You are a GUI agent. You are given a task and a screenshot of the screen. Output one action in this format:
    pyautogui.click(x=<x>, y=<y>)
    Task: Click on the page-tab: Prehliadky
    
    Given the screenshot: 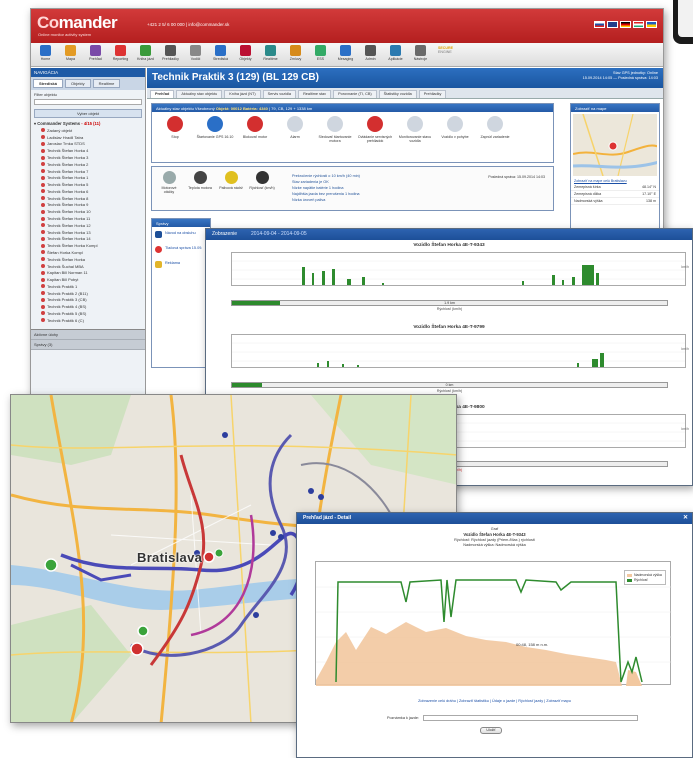 What is the action you would take?
    pyautogui.click(x=432, y=94)
    